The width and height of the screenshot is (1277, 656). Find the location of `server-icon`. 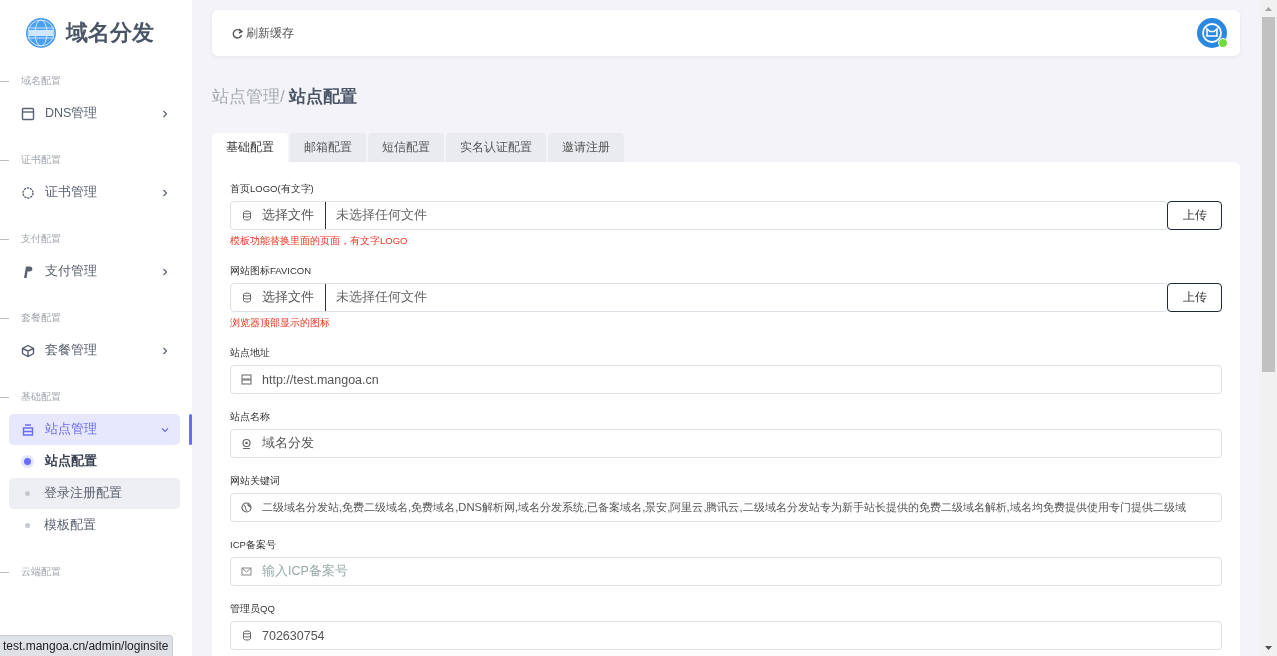

server-icon is located at coordinates (246, 379).